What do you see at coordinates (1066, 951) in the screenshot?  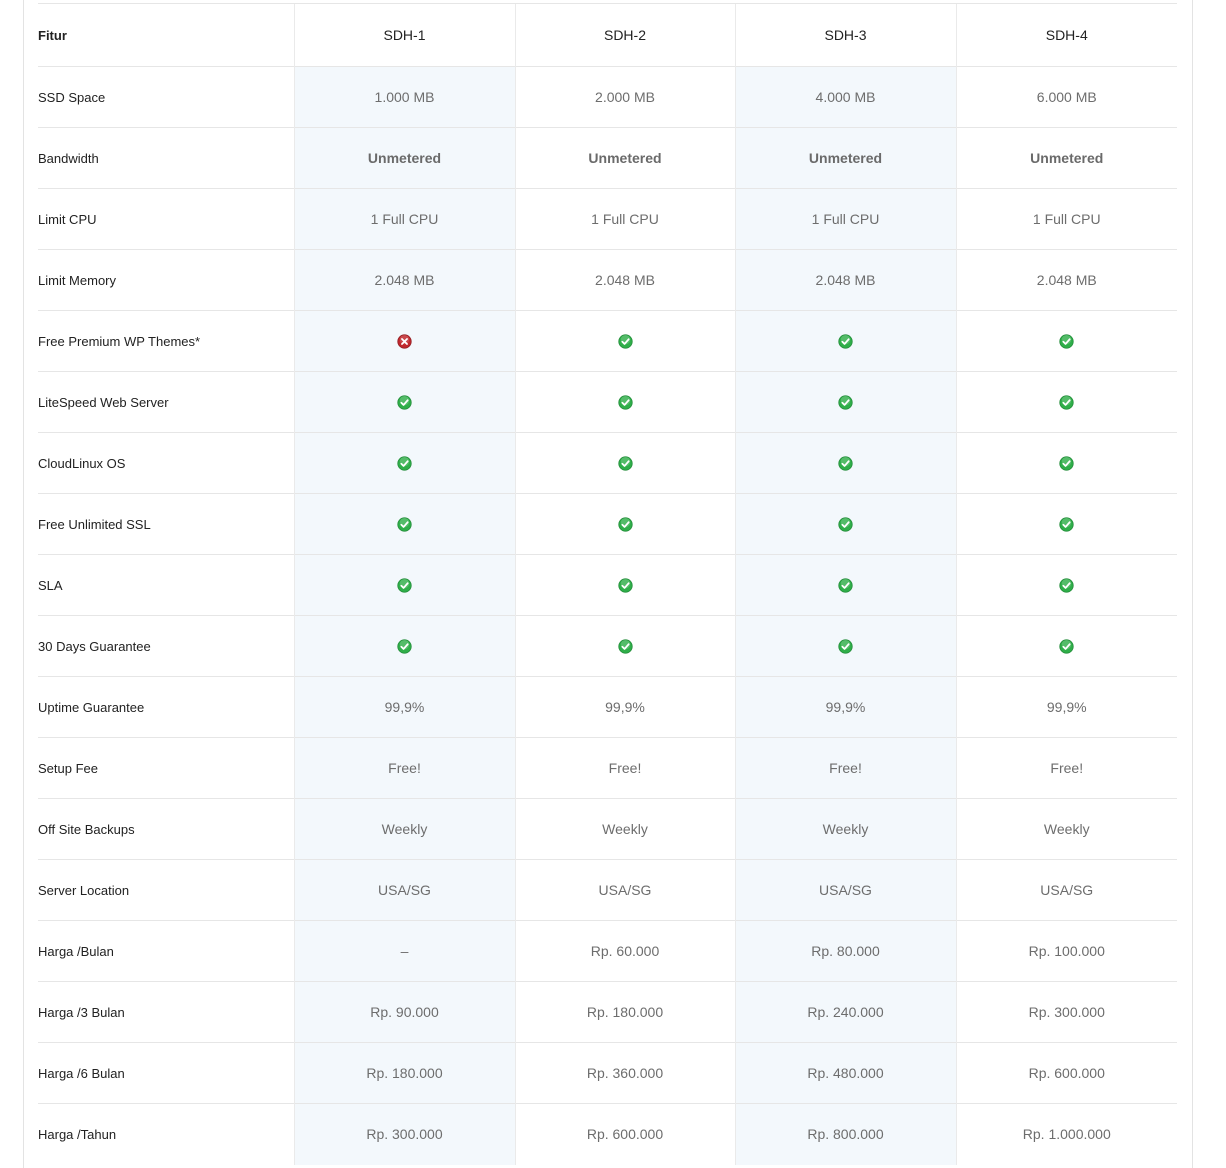 I see `feature-value: Rp. 100.000` at bounding box center [1066, 951].